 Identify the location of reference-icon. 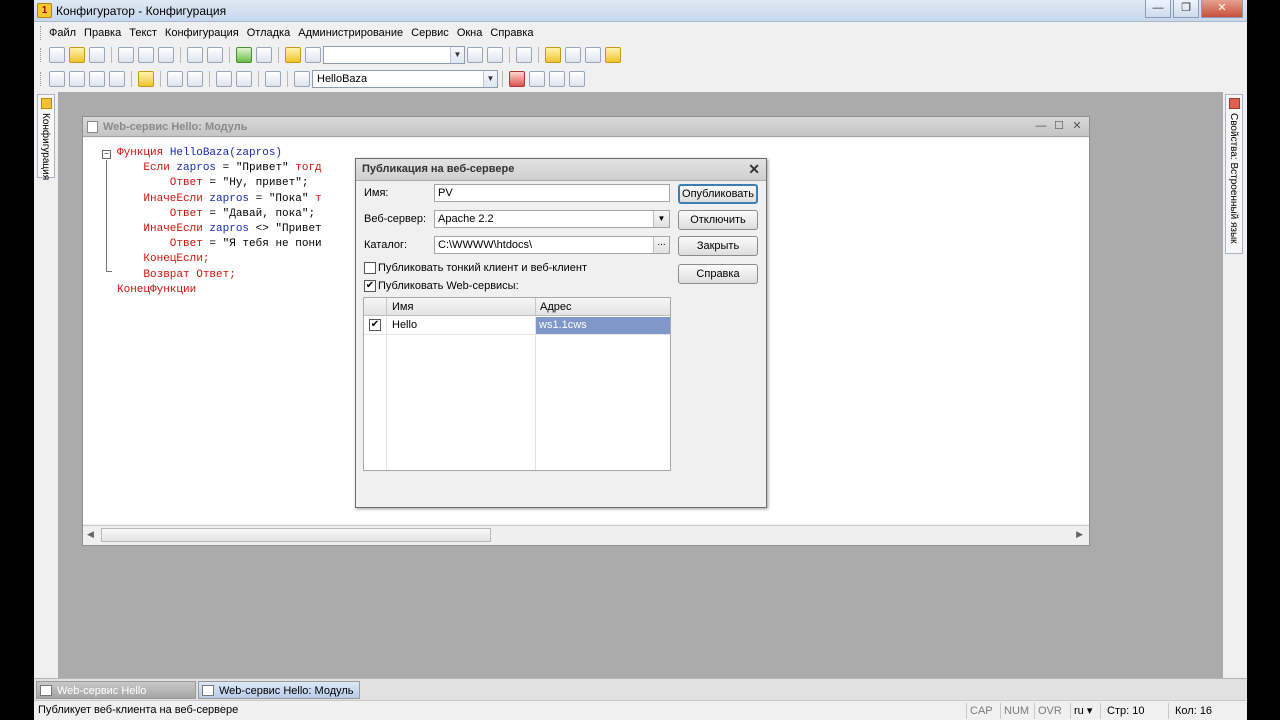
(593, 55).